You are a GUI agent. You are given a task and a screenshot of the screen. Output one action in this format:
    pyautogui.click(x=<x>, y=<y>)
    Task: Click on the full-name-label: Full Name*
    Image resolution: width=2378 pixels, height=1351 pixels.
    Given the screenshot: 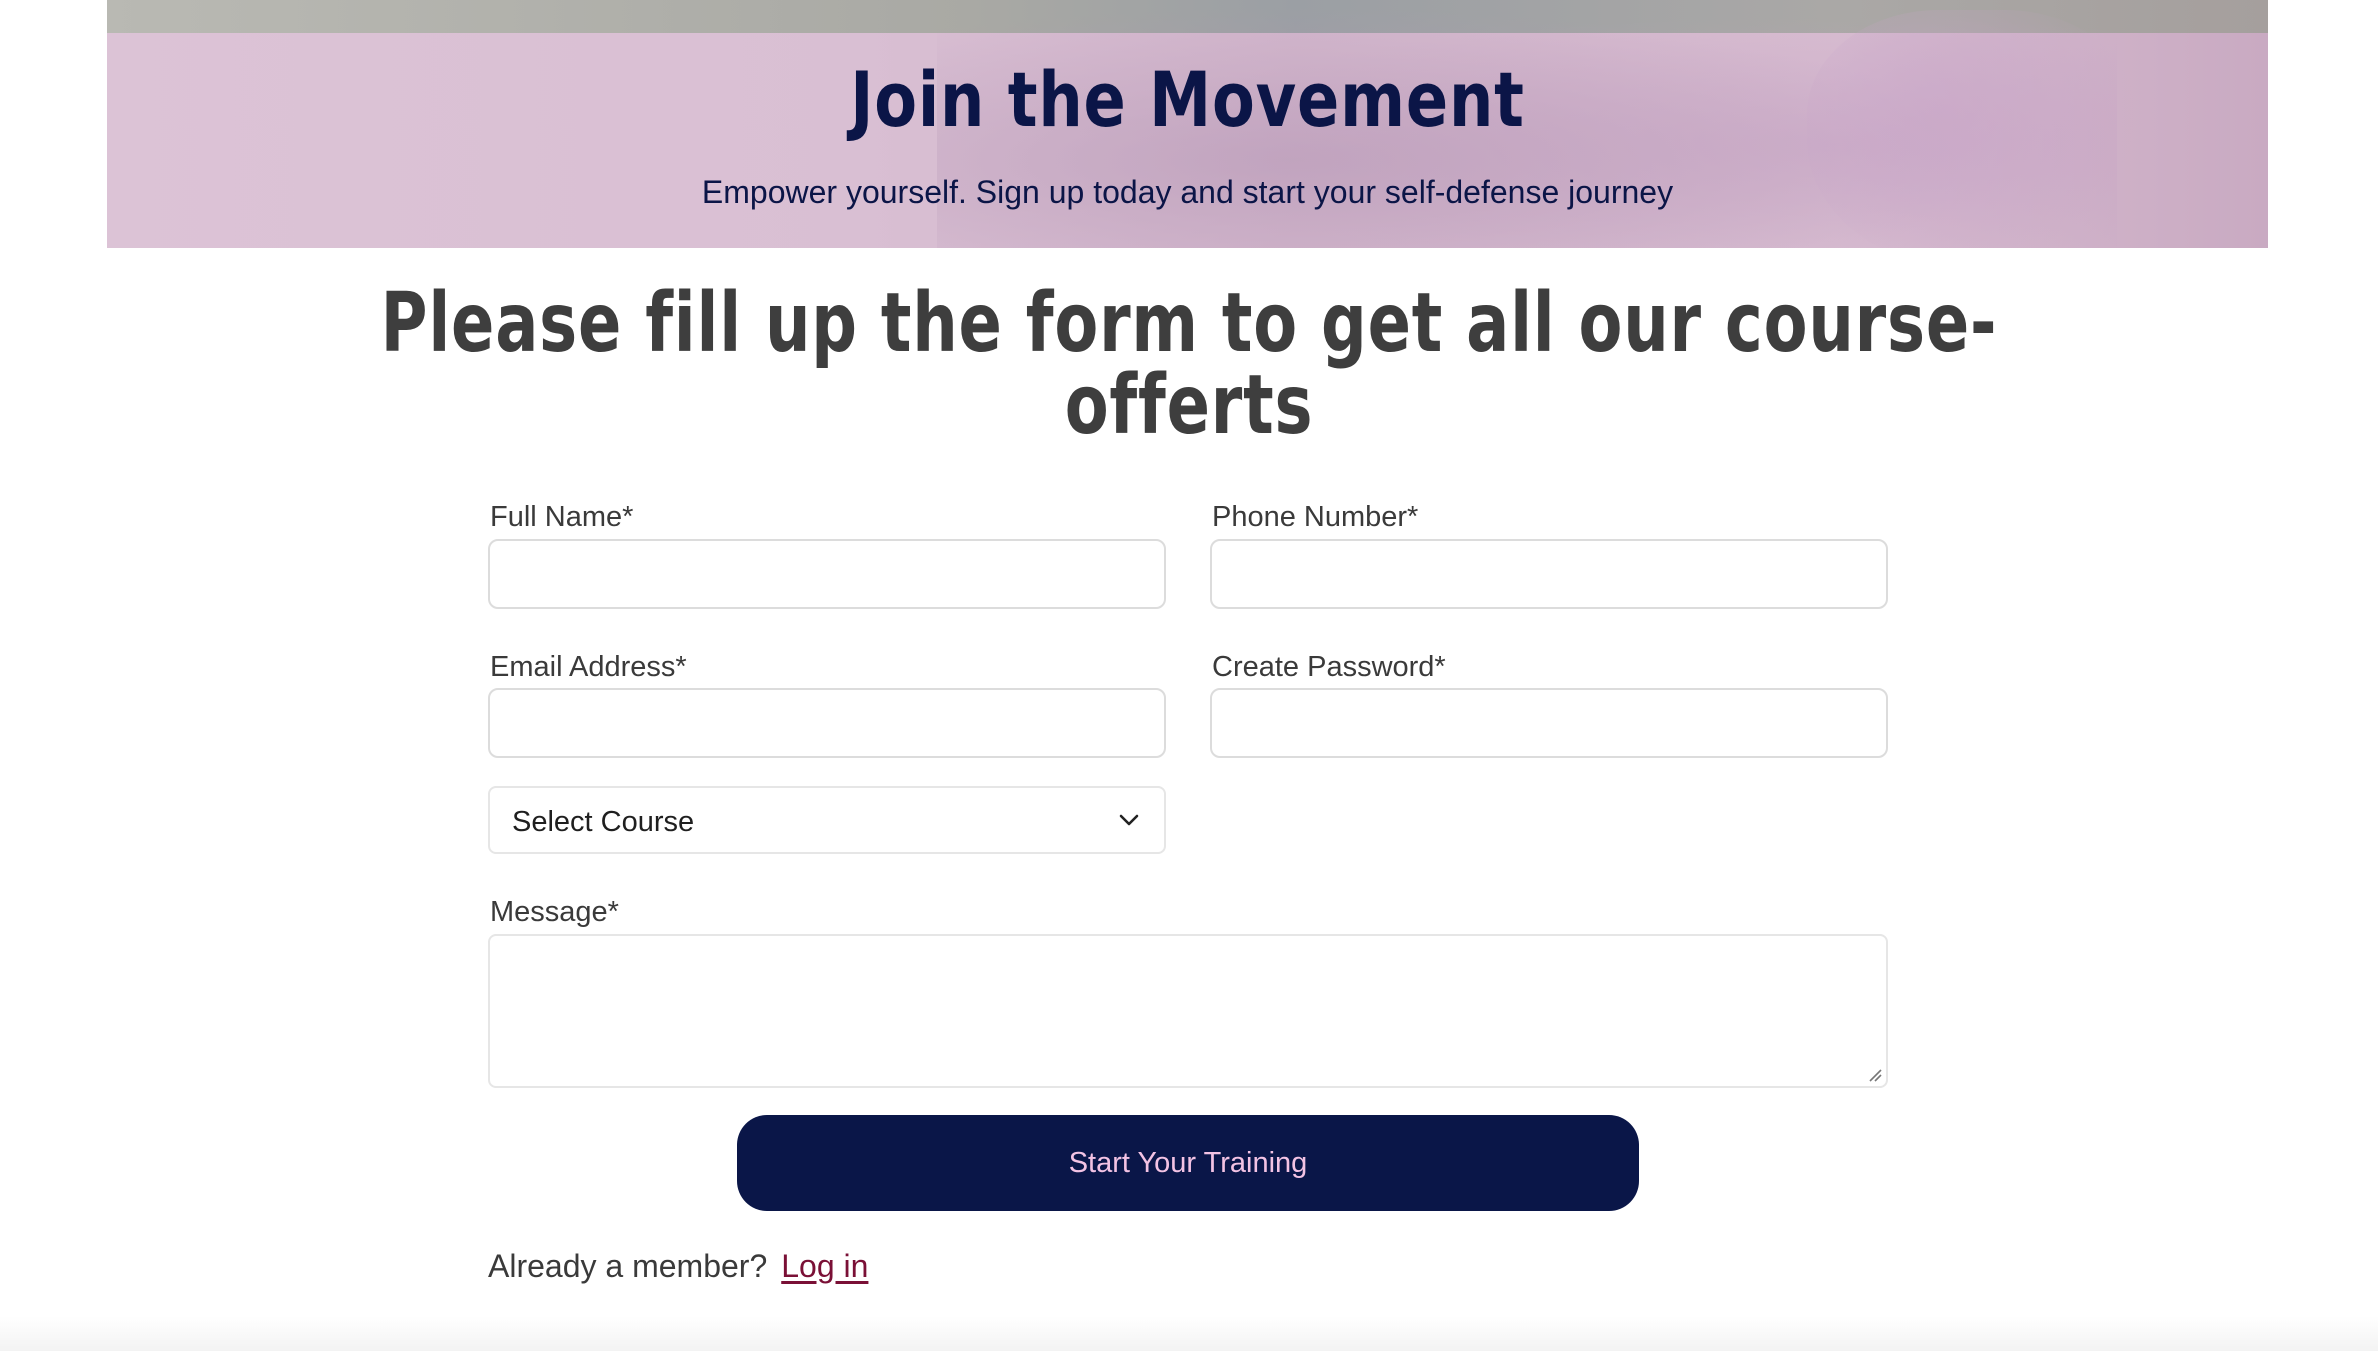 What is the action you would take?
    pyautogui.click(x=562, y=517)
    